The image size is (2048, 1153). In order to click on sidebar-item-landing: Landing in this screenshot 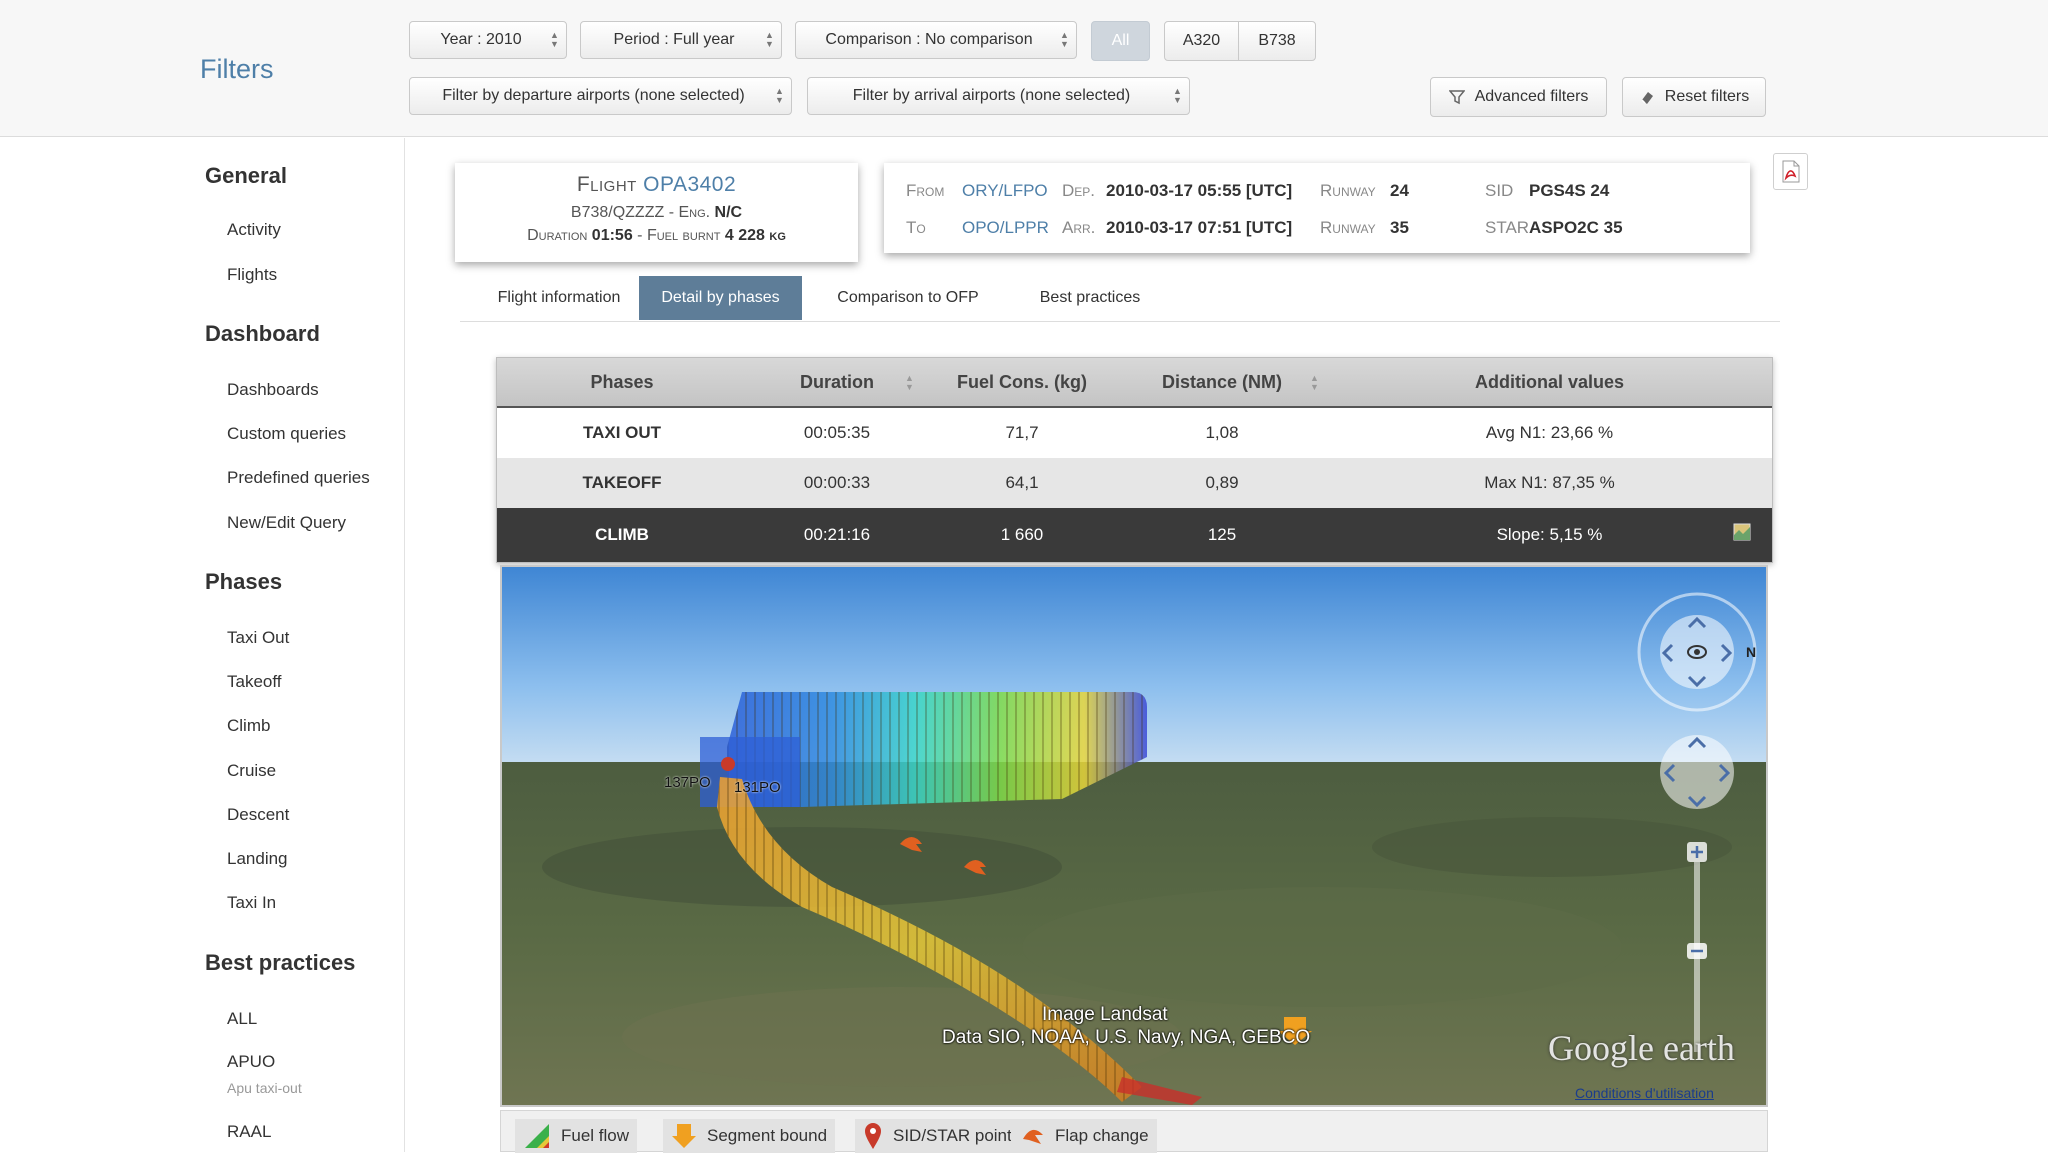, I will do `click(257, 859)`.